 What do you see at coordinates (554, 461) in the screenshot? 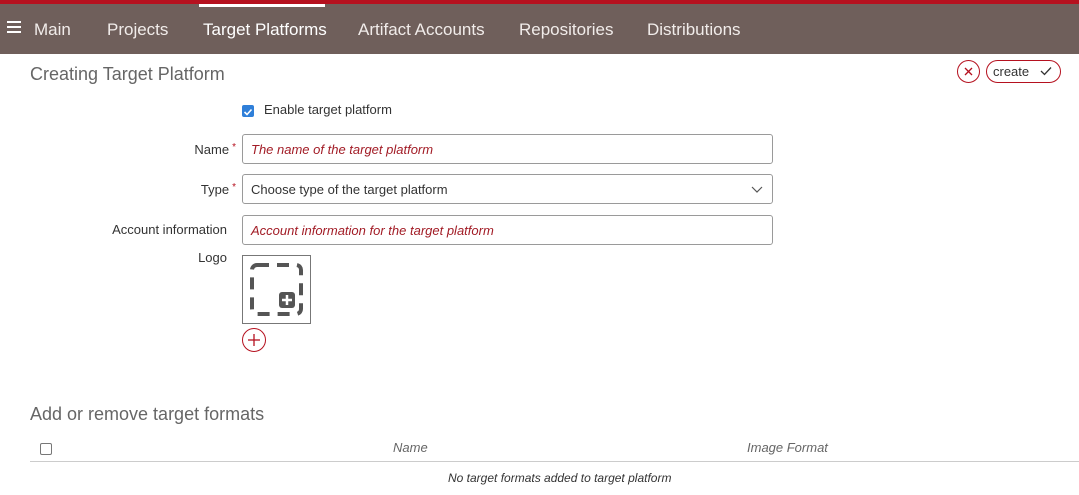
I see `table-divider` at bounding box center [554, 461].